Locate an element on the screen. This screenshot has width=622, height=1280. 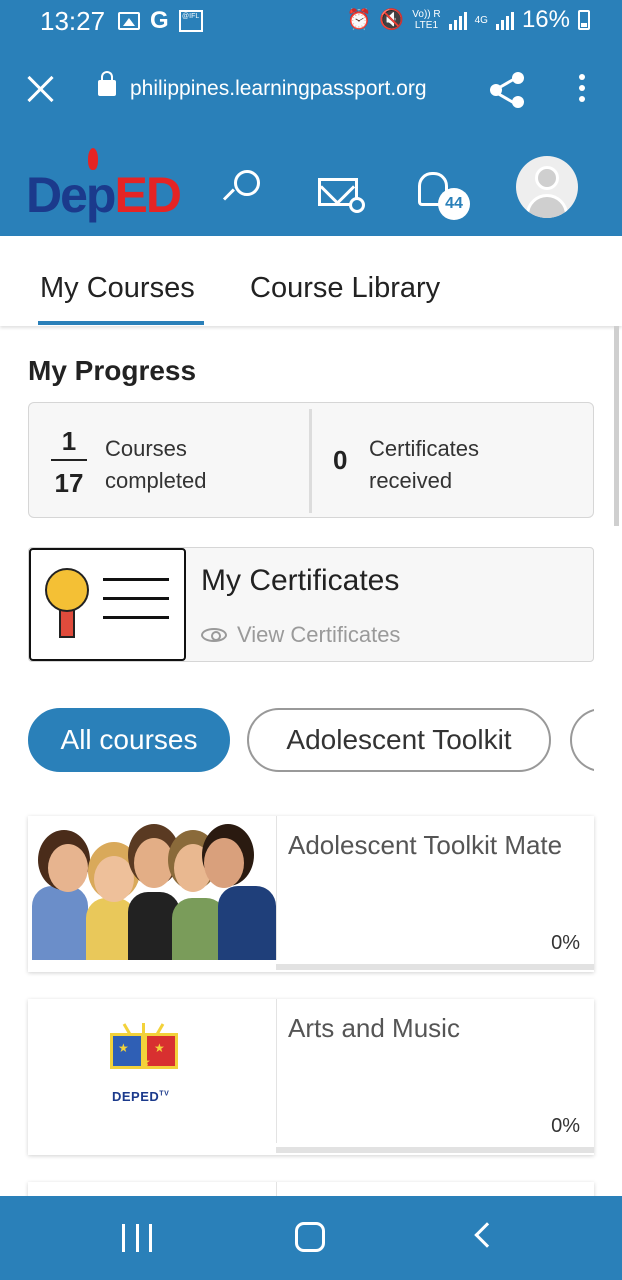
status-notification-icons: G @IFL is located at coordinates (160, 21).